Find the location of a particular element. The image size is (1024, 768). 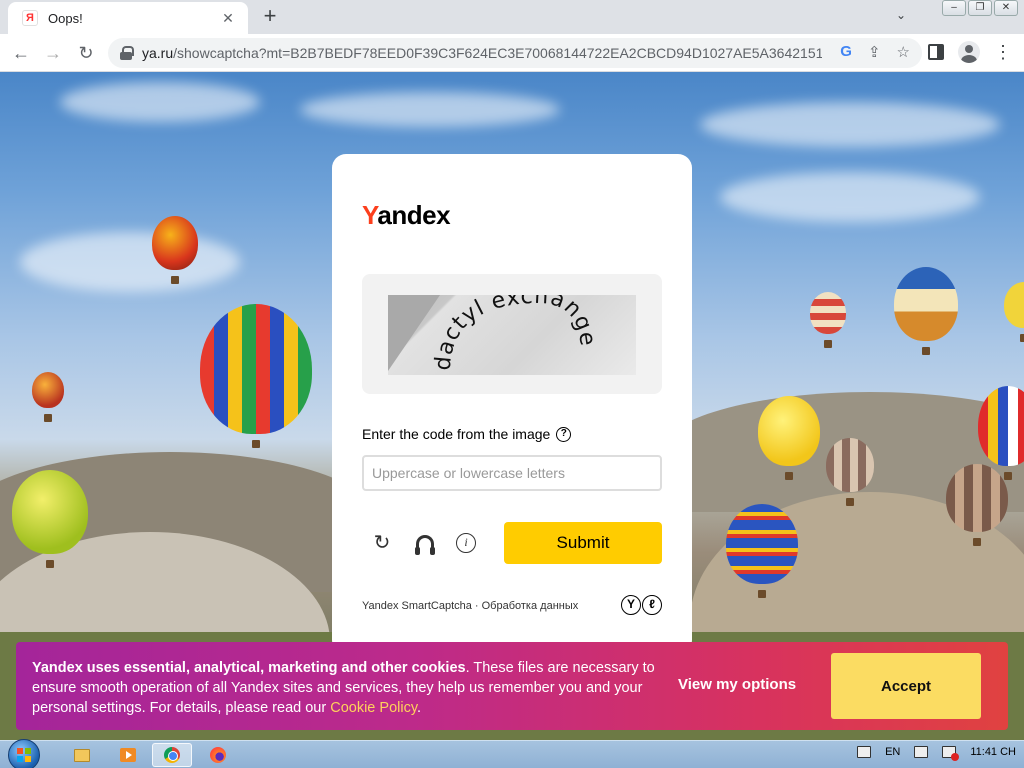

folder-icon is located at coordinates (82, 755).